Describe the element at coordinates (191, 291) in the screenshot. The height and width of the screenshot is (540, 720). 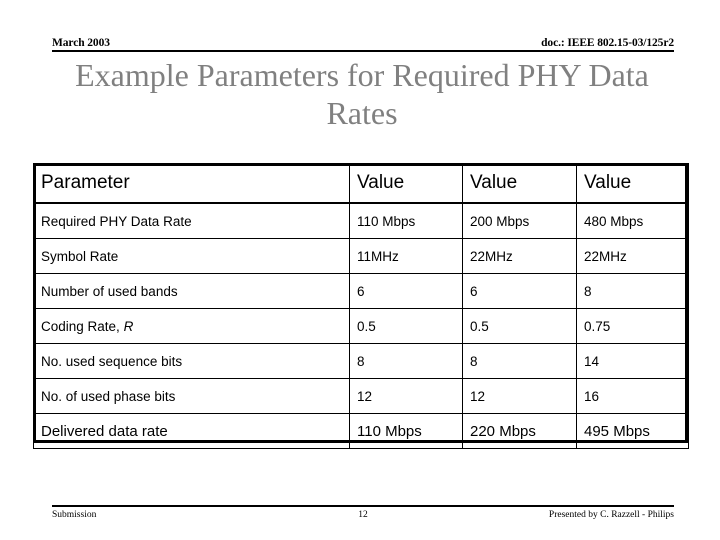
I see `row-label: Number of used bands` at that location.